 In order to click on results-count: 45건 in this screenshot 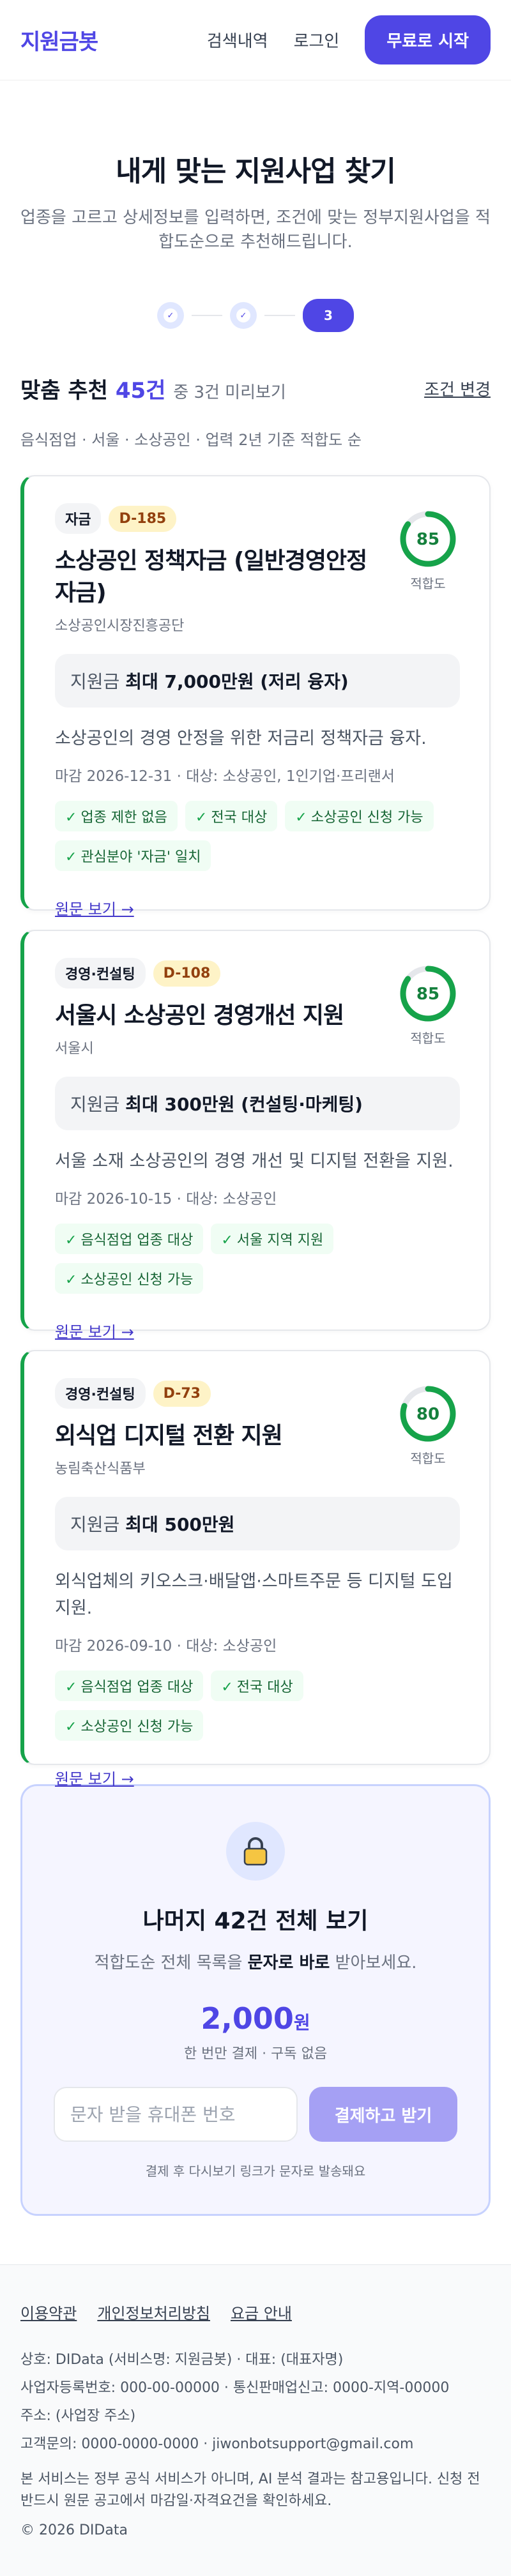, I will do `click(140, 391)`.